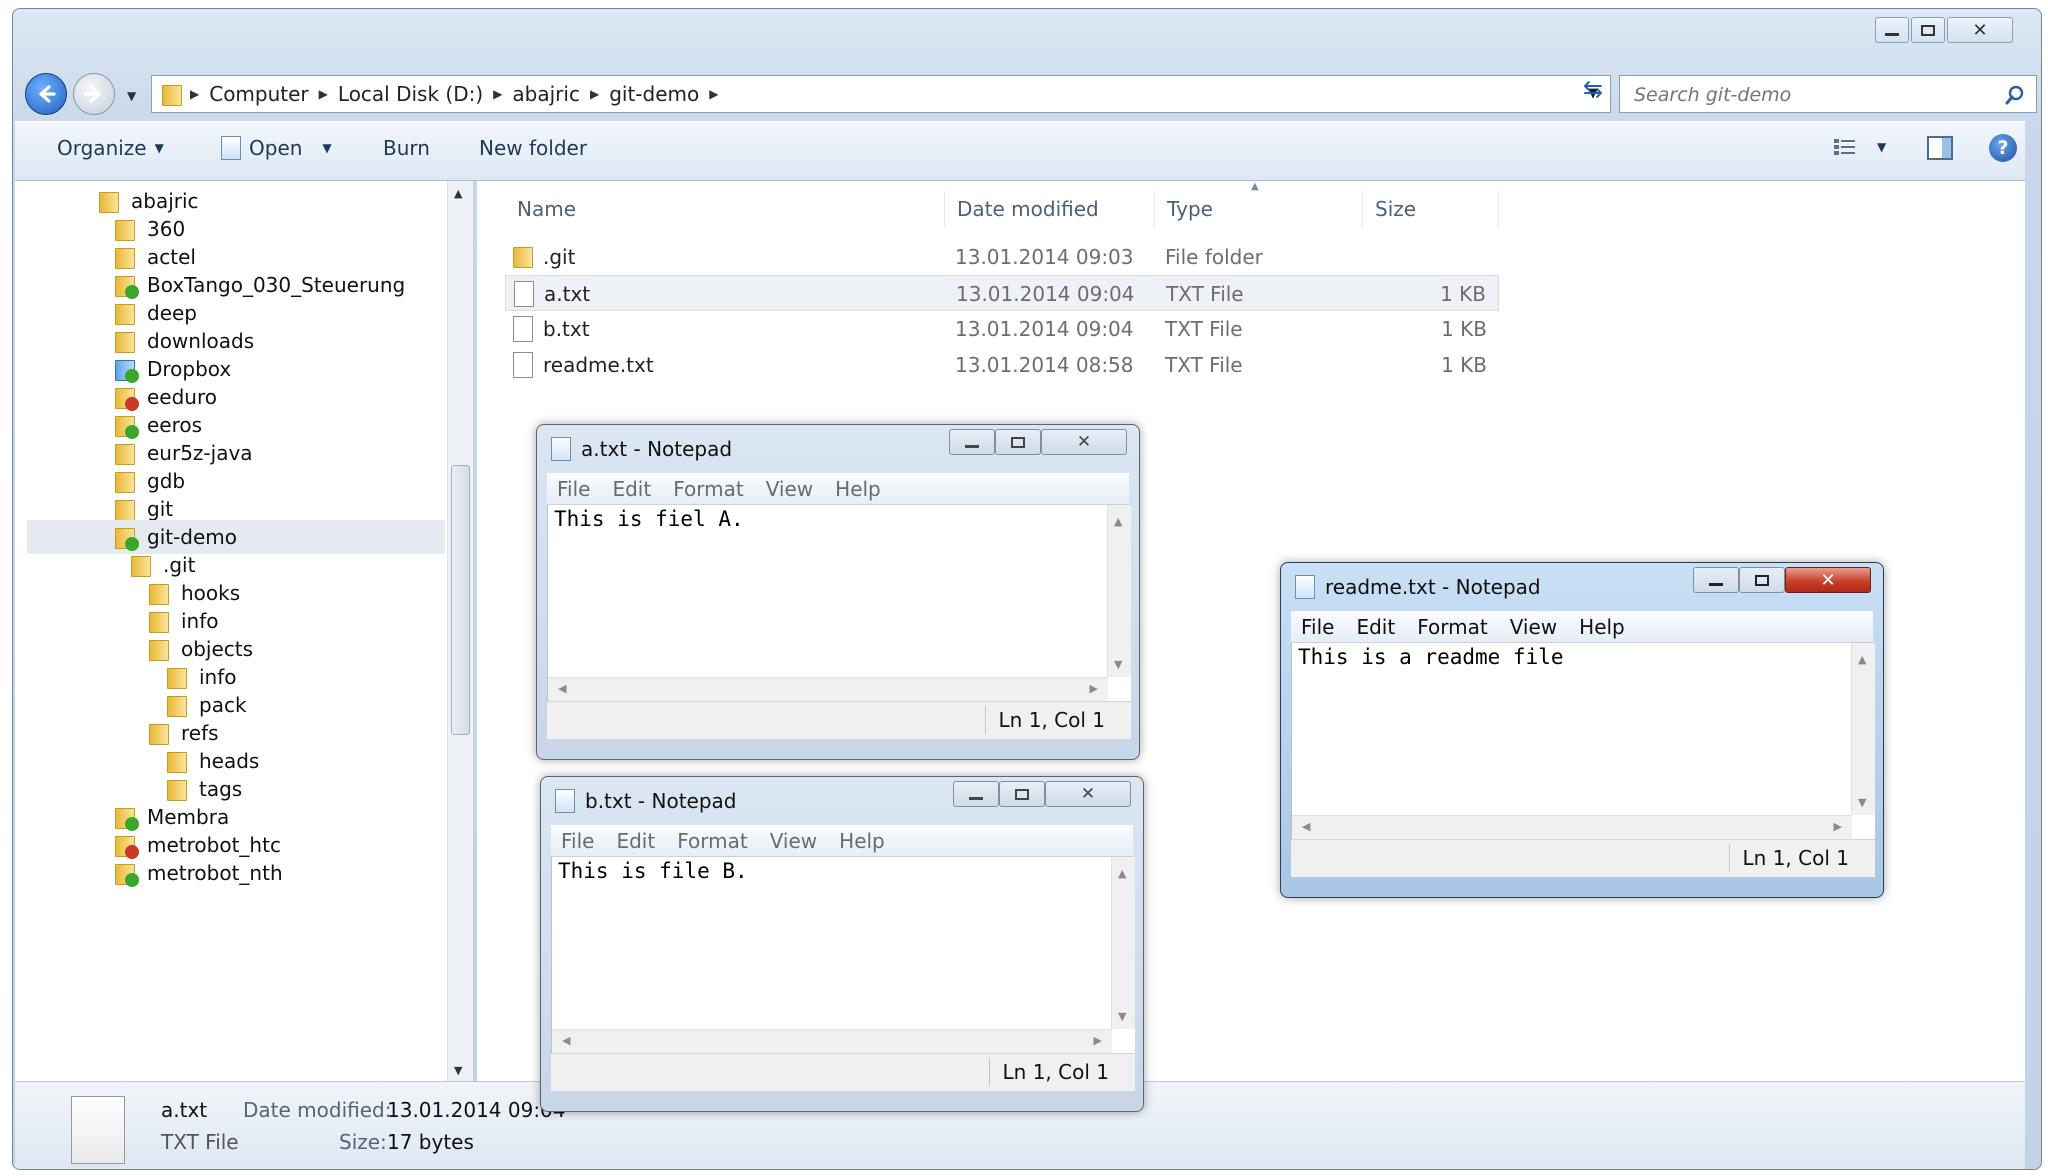  Describe the element at coordinates (1593, 89) in the screenshot. I see `refresh-icon: ⇆` at that location.